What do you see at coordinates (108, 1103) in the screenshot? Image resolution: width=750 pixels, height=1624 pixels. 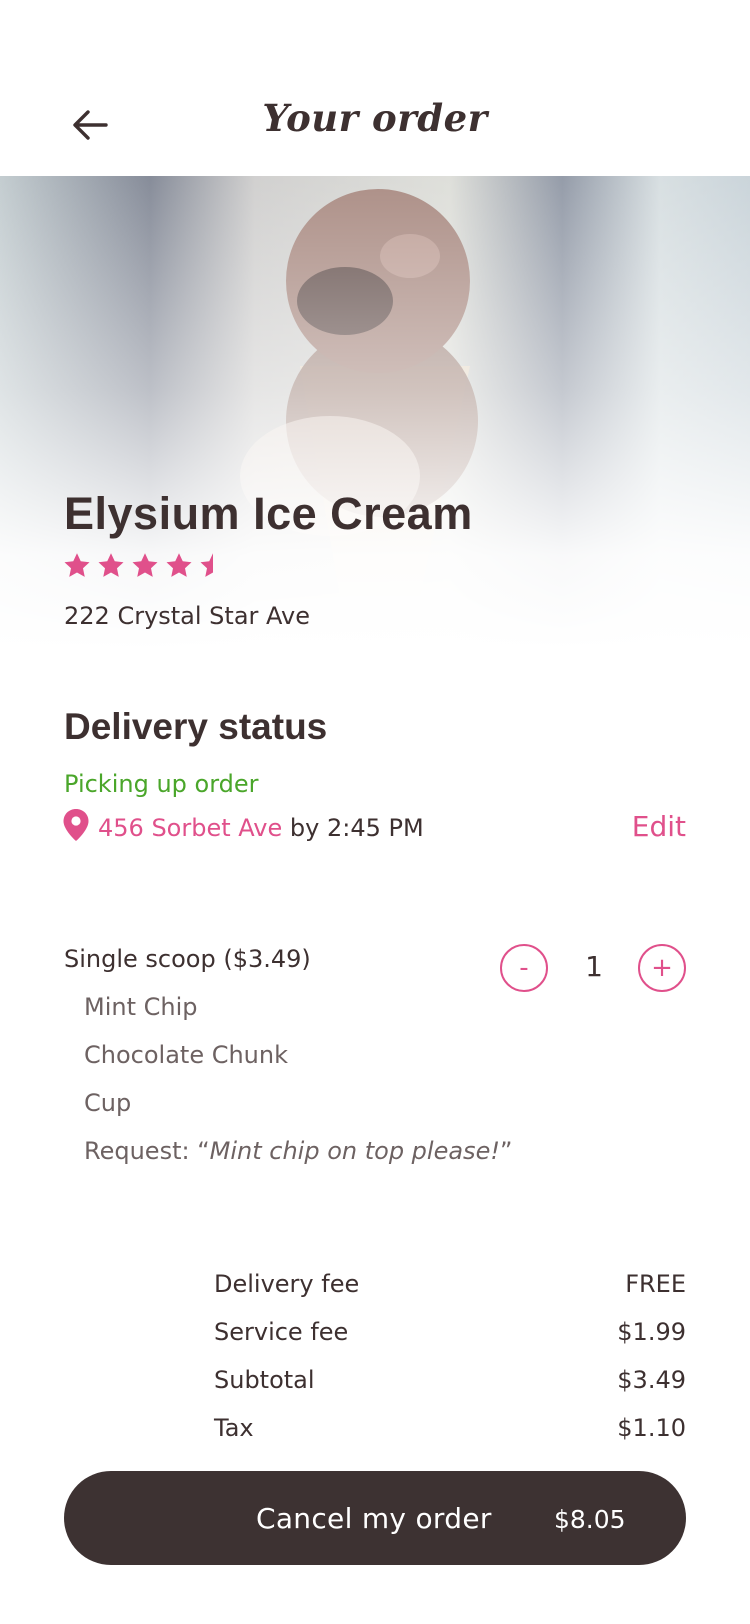 I see `item-option: Cup` at bounding box center [108, 1103].